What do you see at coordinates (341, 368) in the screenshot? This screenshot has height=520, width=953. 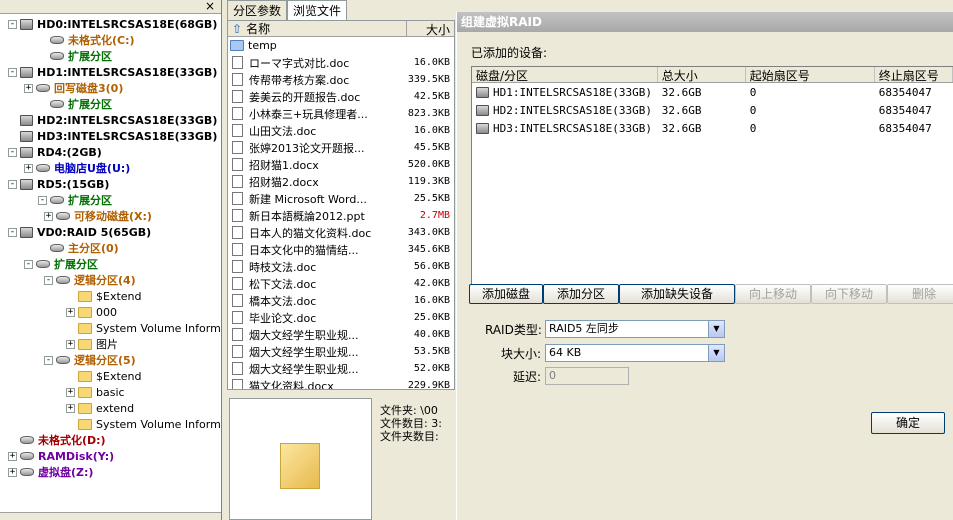 I see `file-row: 烟大文经学生职业规... 52.0KB` at bounding box center [341, 368].